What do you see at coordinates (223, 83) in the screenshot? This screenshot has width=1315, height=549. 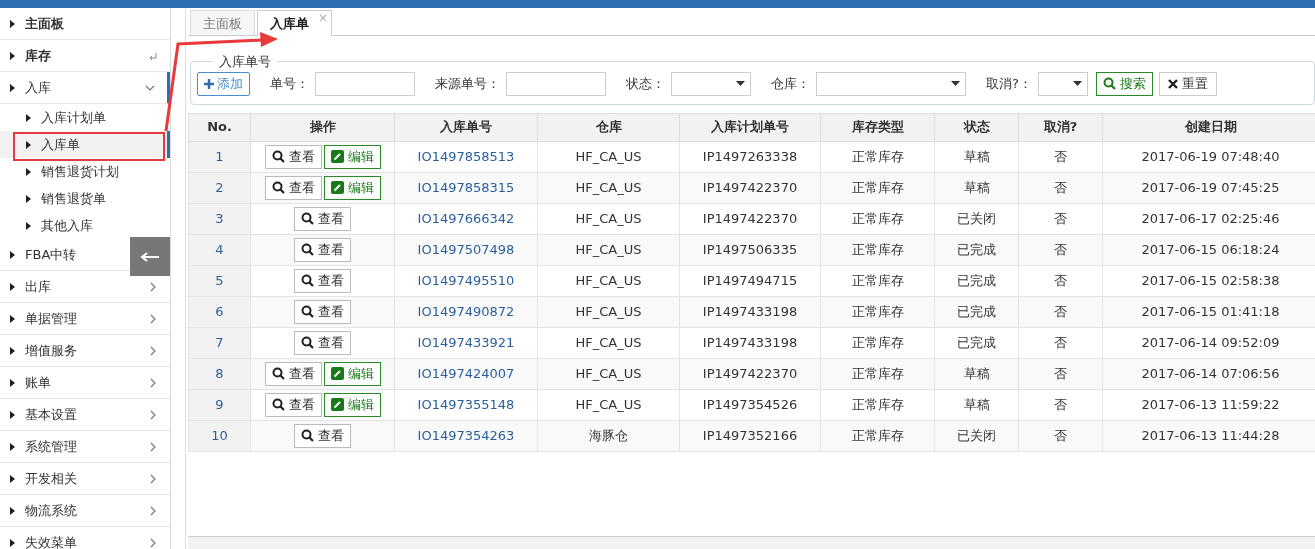 I see `add-button: 添加` at bounding box center [223, 83].